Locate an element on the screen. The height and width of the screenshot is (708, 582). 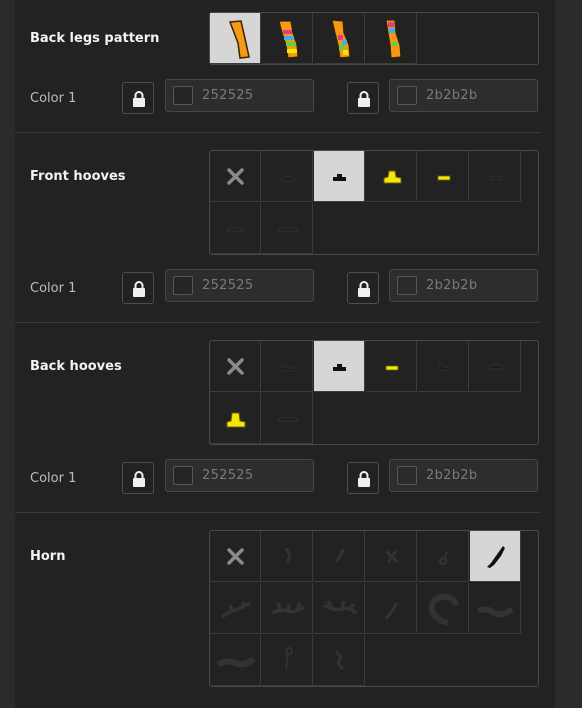
option-rainbow-sock-leg is located at coordinates (391, 38).